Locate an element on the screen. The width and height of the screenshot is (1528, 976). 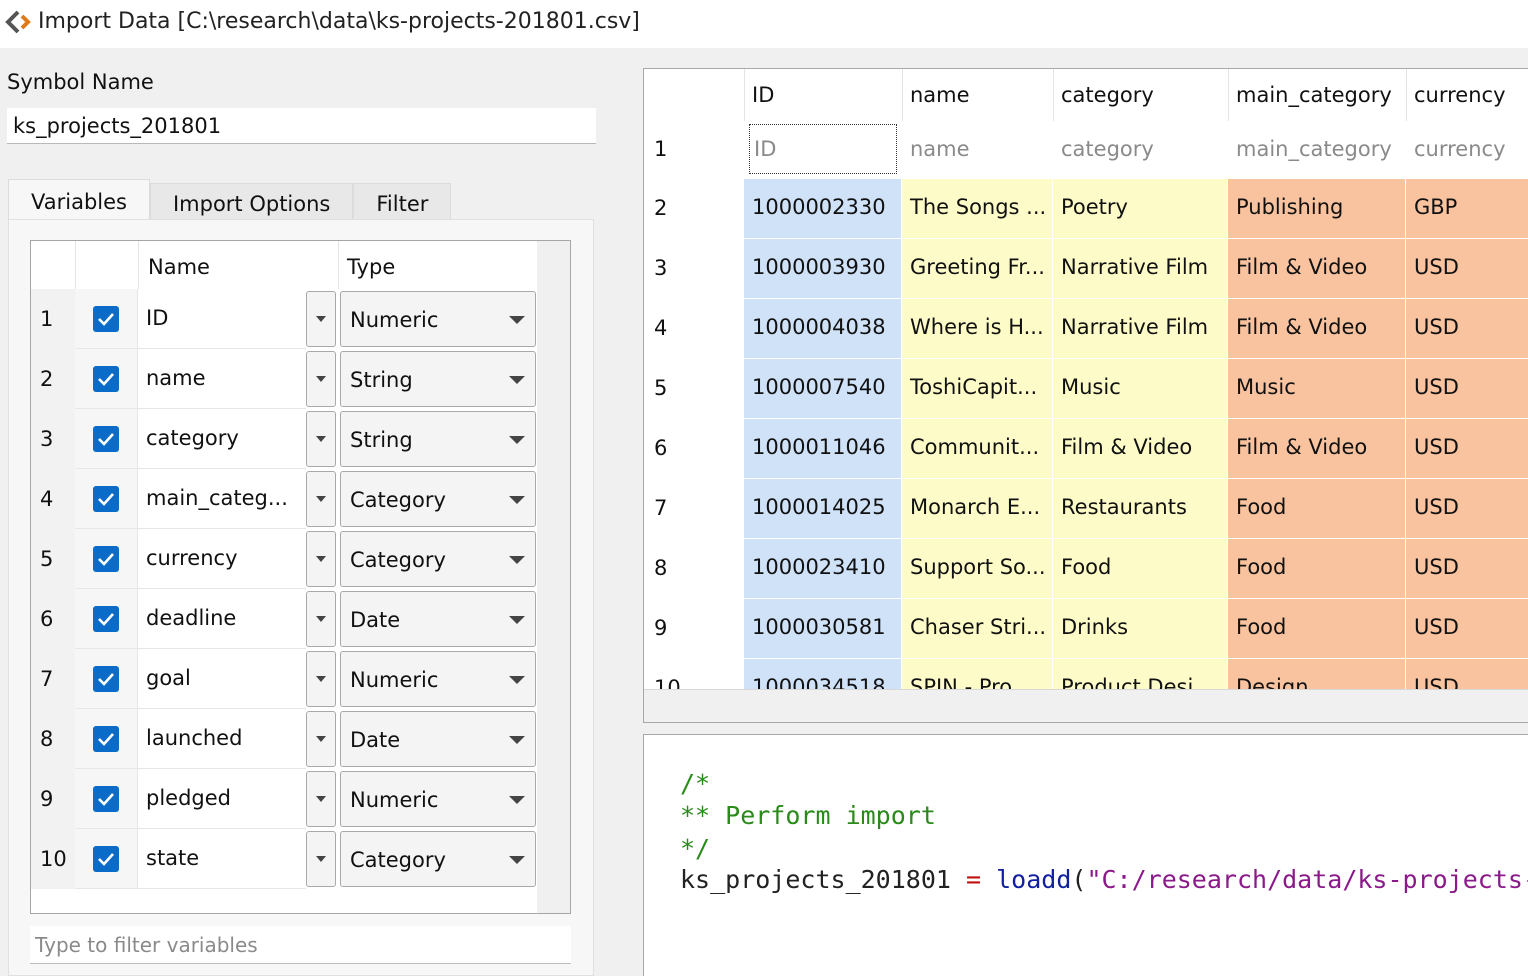
tab-filter: Filter is located at coordinates (402, 203).